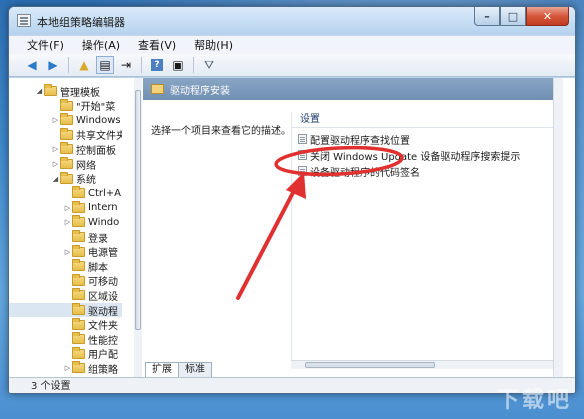 The width and height of the screenshot is (584, 419). Describe the element at coordinates (213, 45) in the screenshot. I see `menu-help: 帮助(H)` at that location.